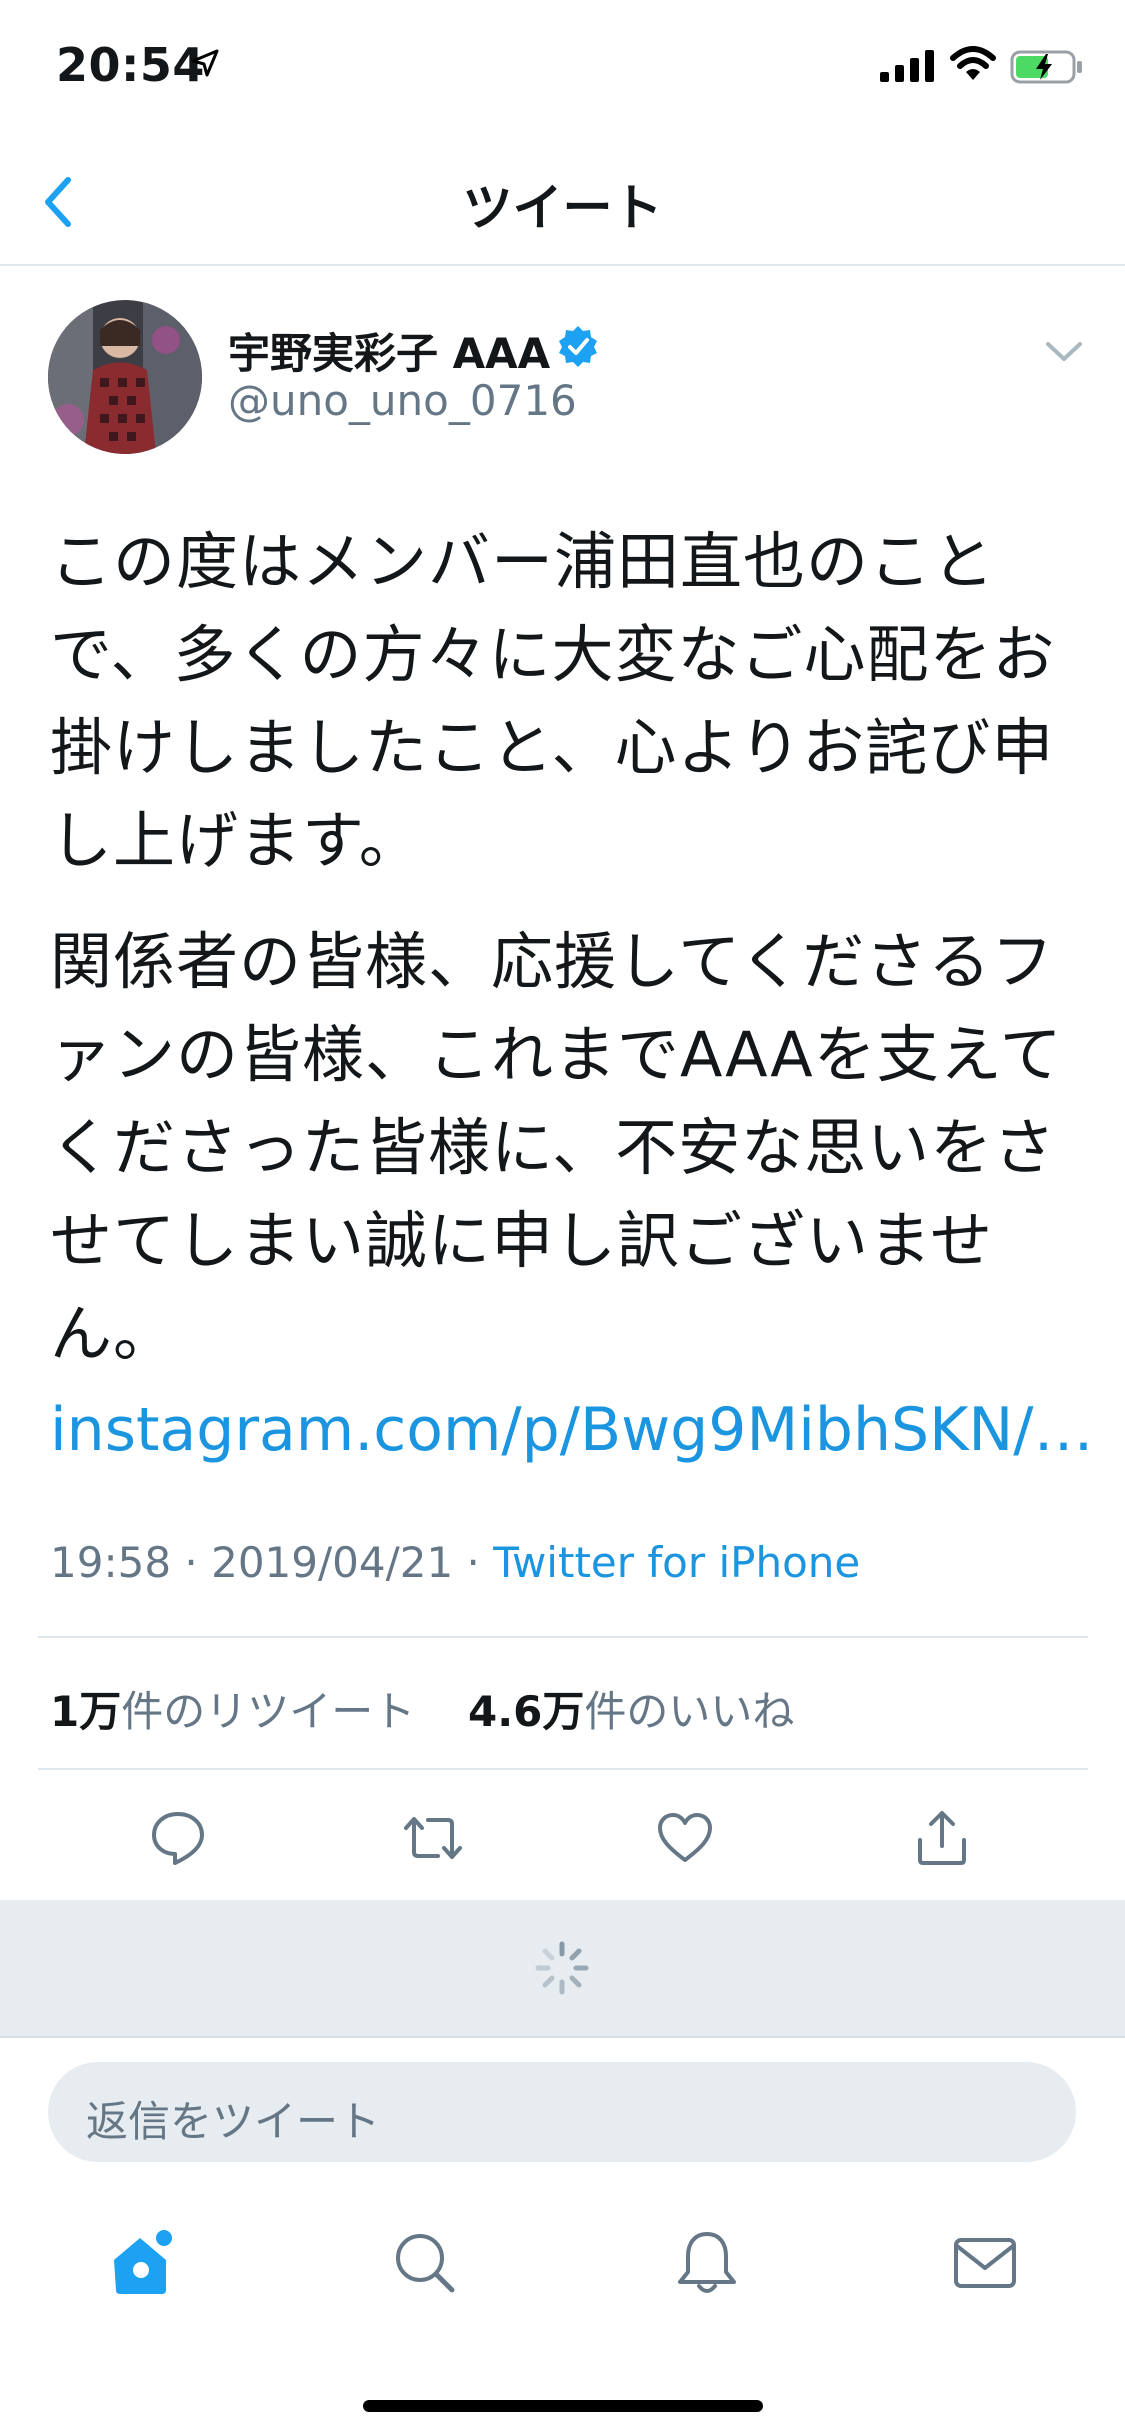 The width and height of the screenshot is (1125, 2436). I want to click on verified-badge-icon, so click(578, 346).